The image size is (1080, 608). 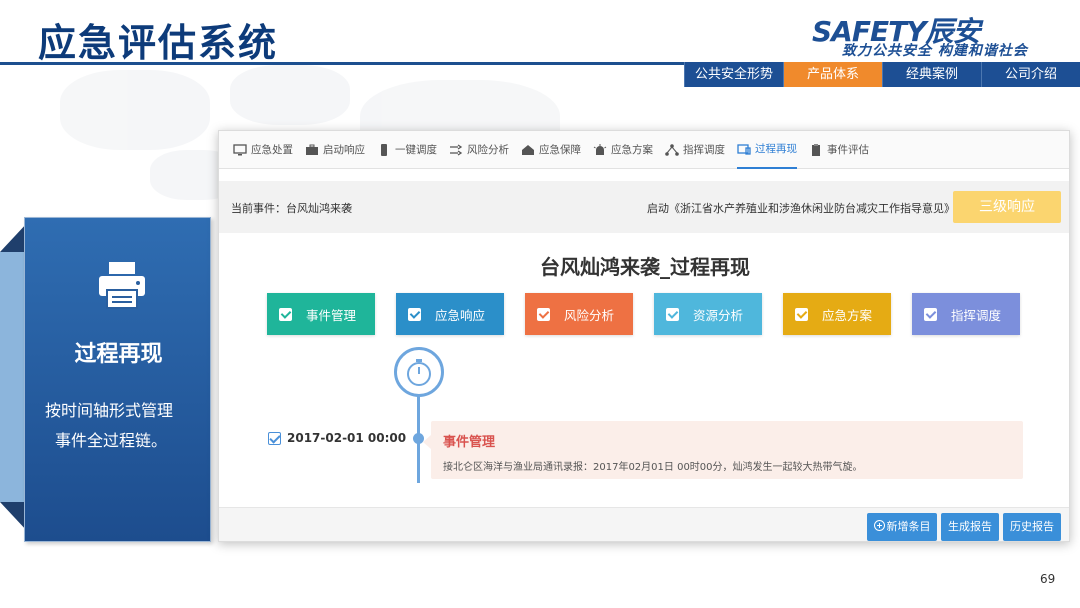 What do you see at coordinates (117, 379) in the screenshot?
I see `feature-panel: 过程再现 按时间轴形式管理 事件全过程链。` at bounding box center [117, 379].